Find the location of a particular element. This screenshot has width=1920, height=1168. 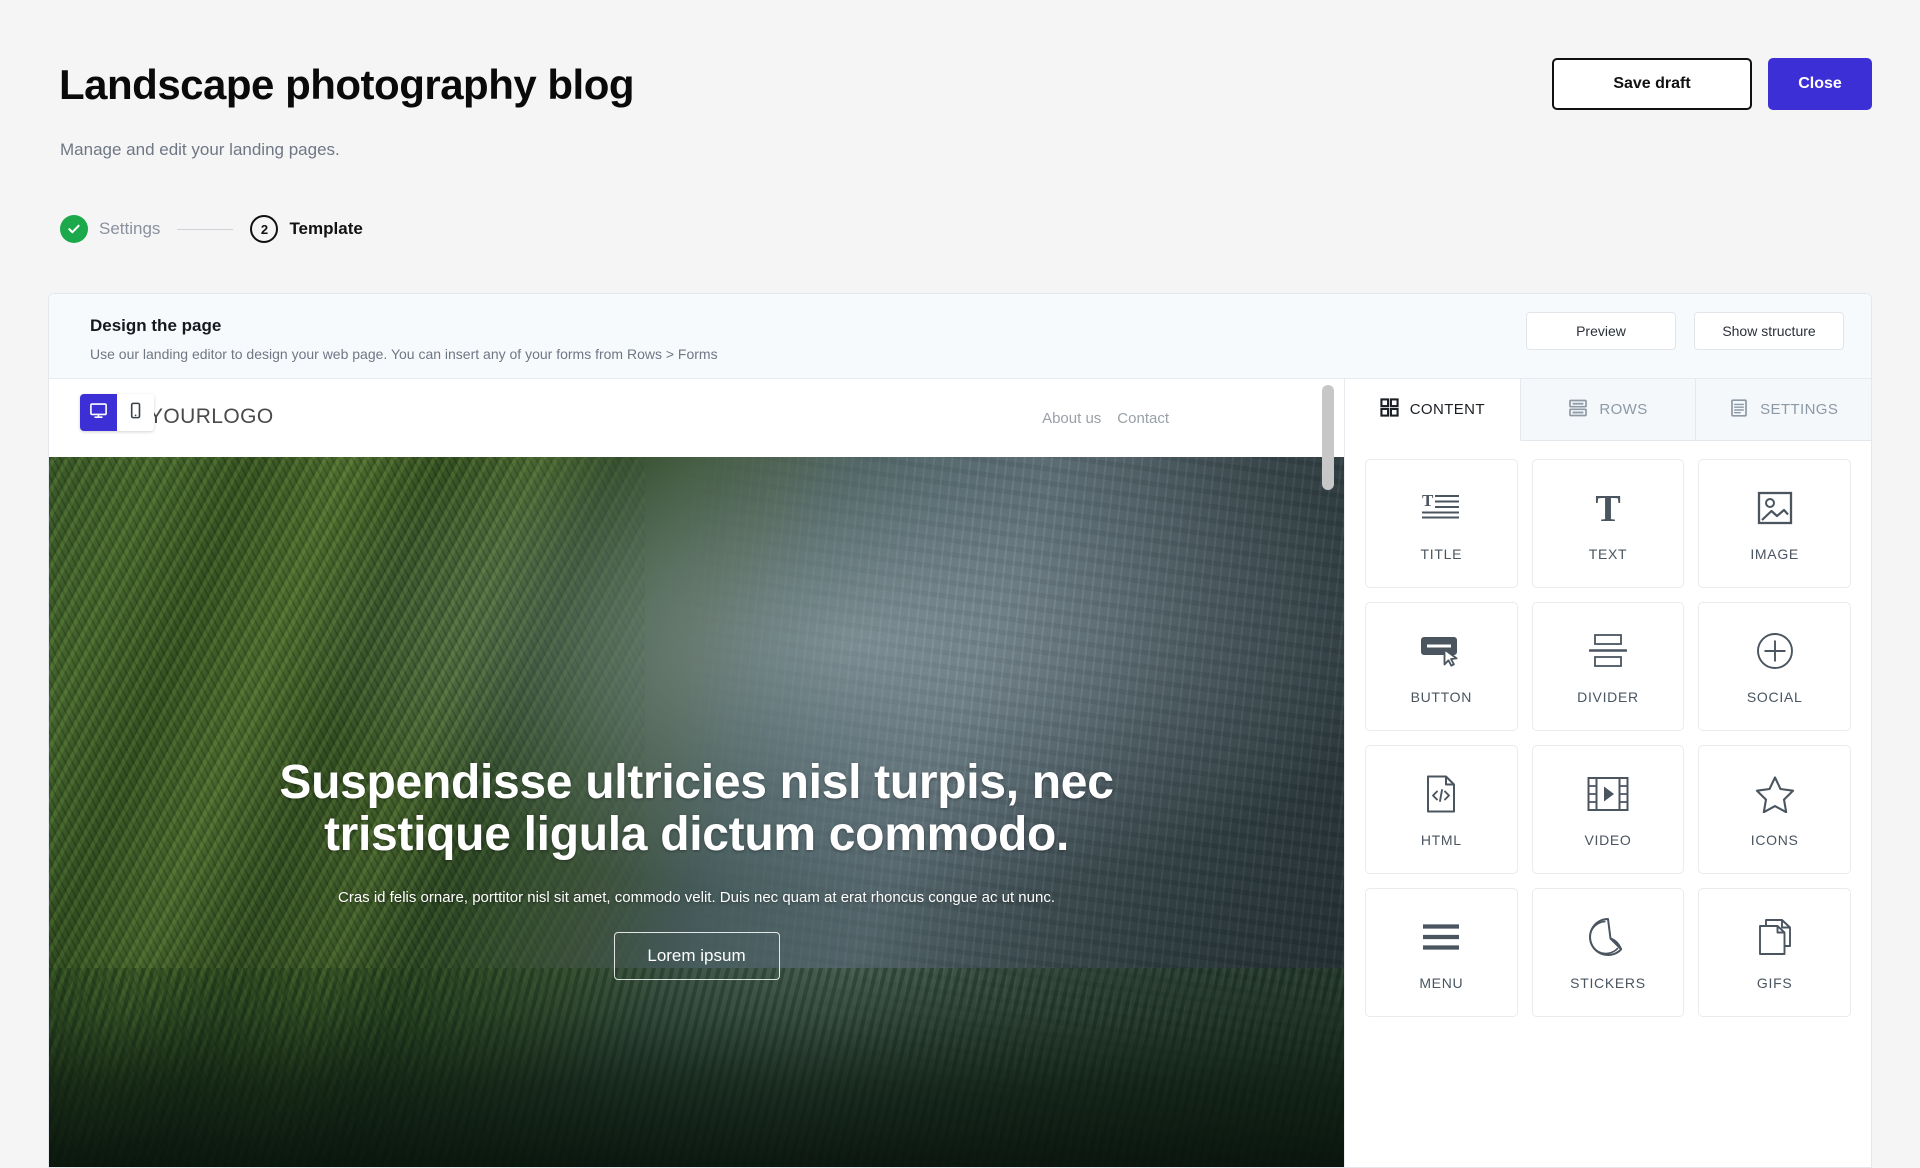

image-icon is located at coordinates (1775, 508).